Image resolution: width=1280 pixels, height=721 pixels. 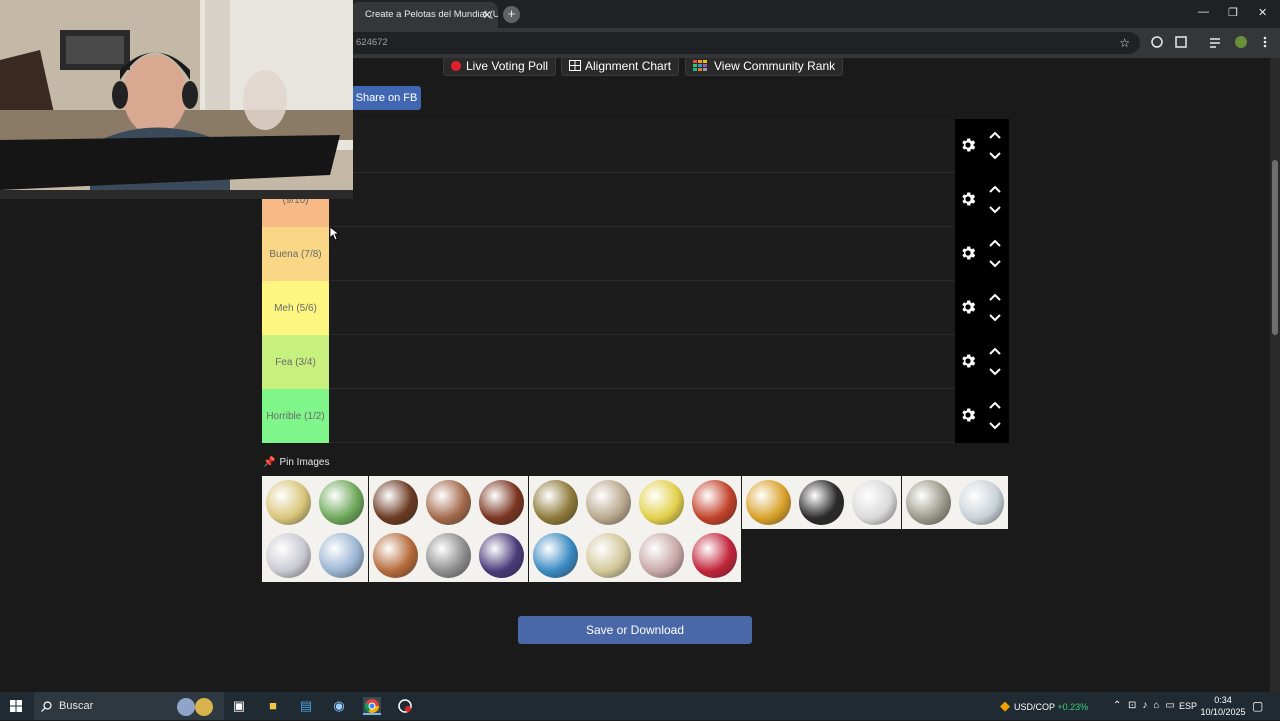 What do you see at coordinates (1073, 707) in the screenshot?
I see `currency-change: +0.23%` at bounding box center [1073, 707].